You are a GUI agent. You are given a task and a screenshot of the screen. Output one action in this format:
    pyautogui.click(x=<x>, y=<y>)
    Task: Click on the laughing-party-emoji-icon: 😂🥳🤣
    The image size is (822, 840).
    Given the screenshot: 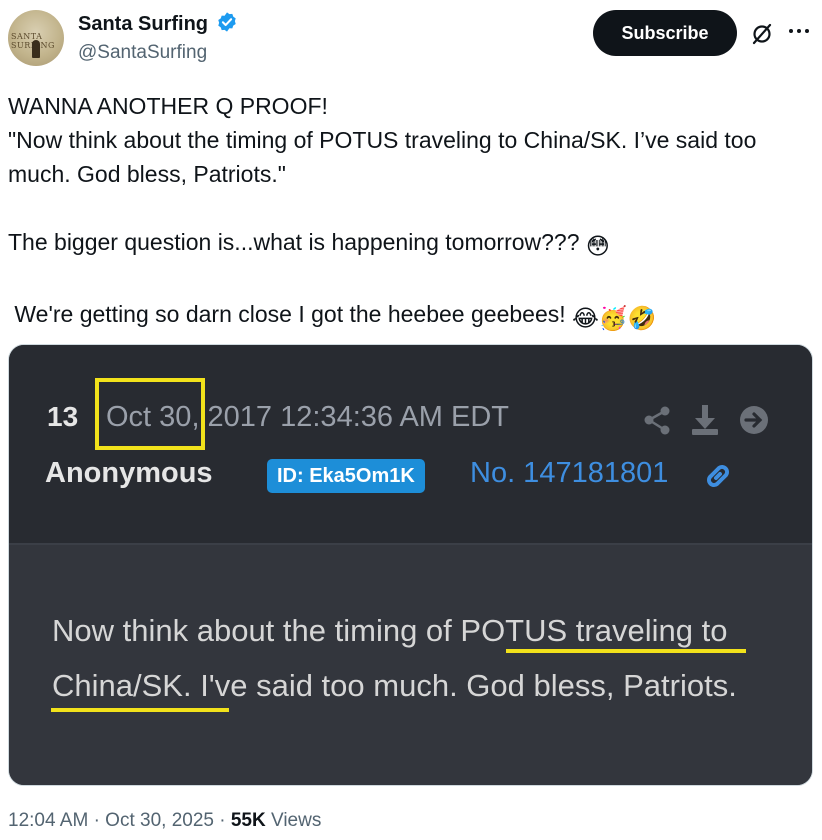 What is the action you would take?
    pyautogui.click(x=614, y=318)
    